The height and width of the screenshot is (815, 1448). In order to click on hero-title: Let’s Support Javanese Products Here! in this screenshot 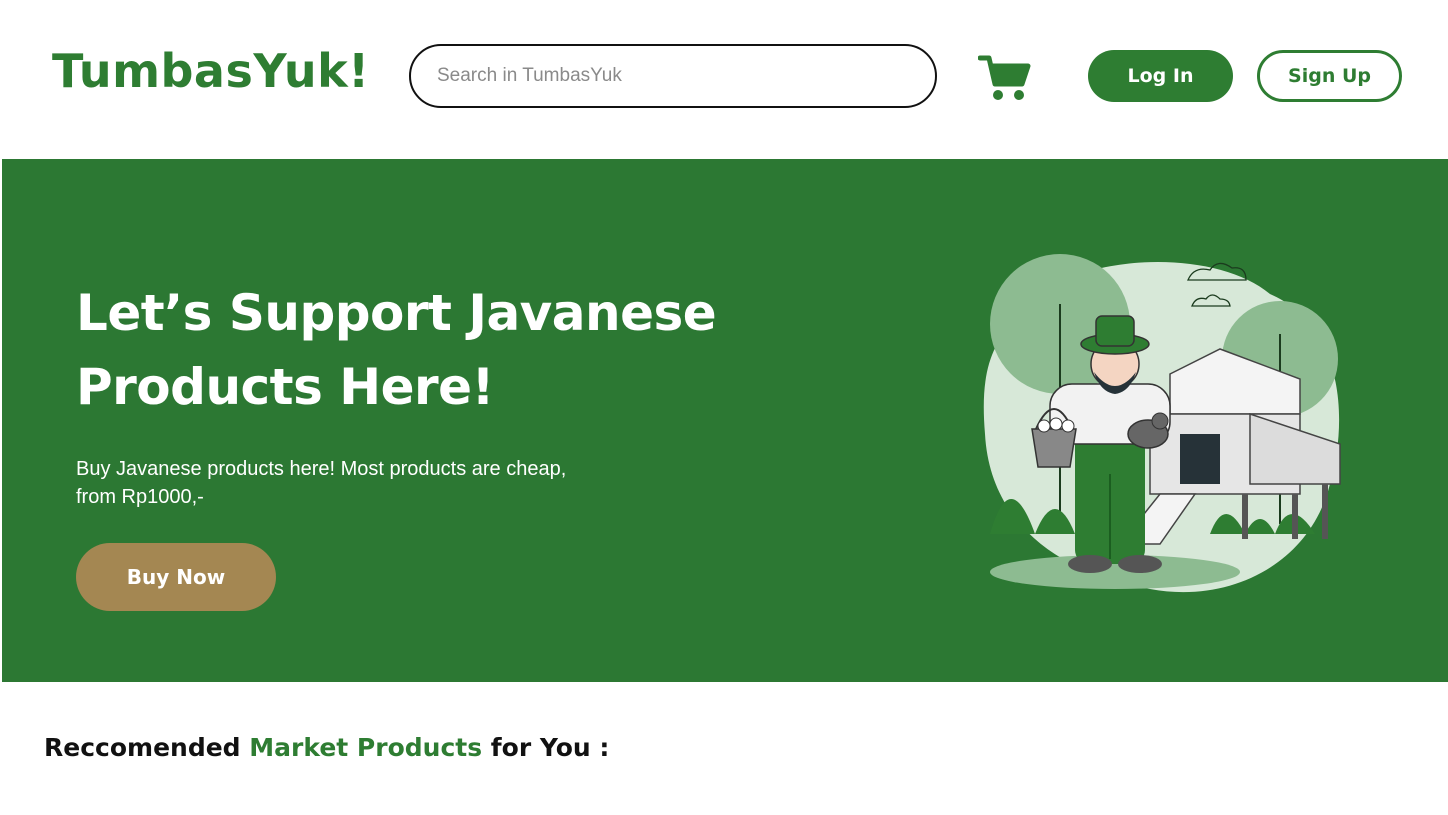, I will do `click(426, 350)`.